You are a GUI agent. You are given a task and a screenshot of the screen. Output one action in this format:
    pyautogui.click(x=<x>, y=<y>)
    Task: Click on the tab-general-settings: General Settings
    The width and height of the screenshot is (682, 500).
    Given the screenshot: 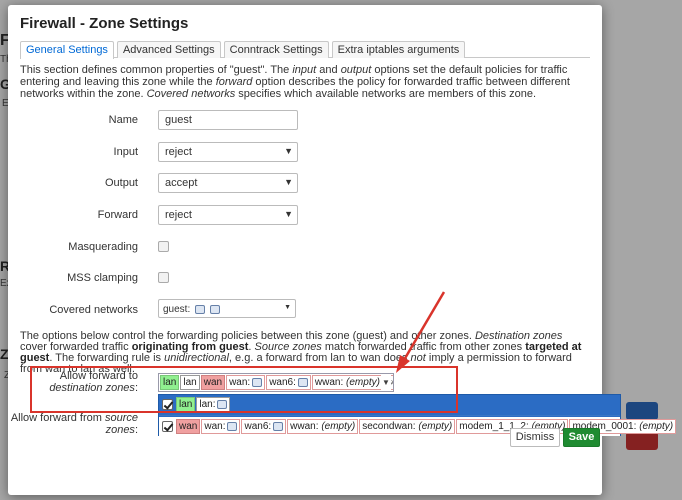 What is the action you would take?
    pyautogui.click(x=67, y=50)
    